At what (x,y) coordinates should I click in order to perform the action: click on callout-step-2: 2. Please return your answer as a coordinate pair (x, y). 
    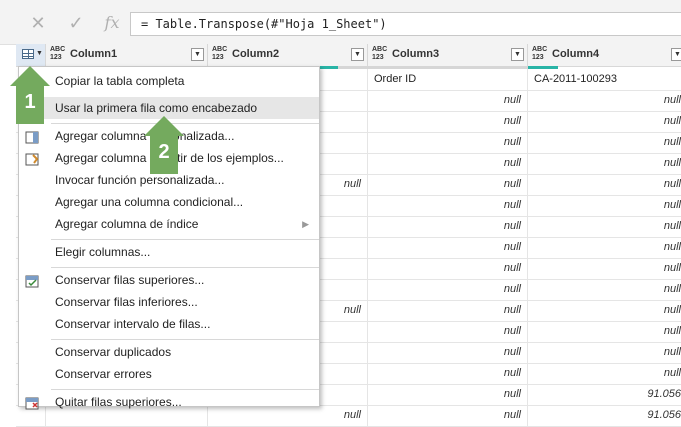
    Looking at the image, I should click on (164, 146).